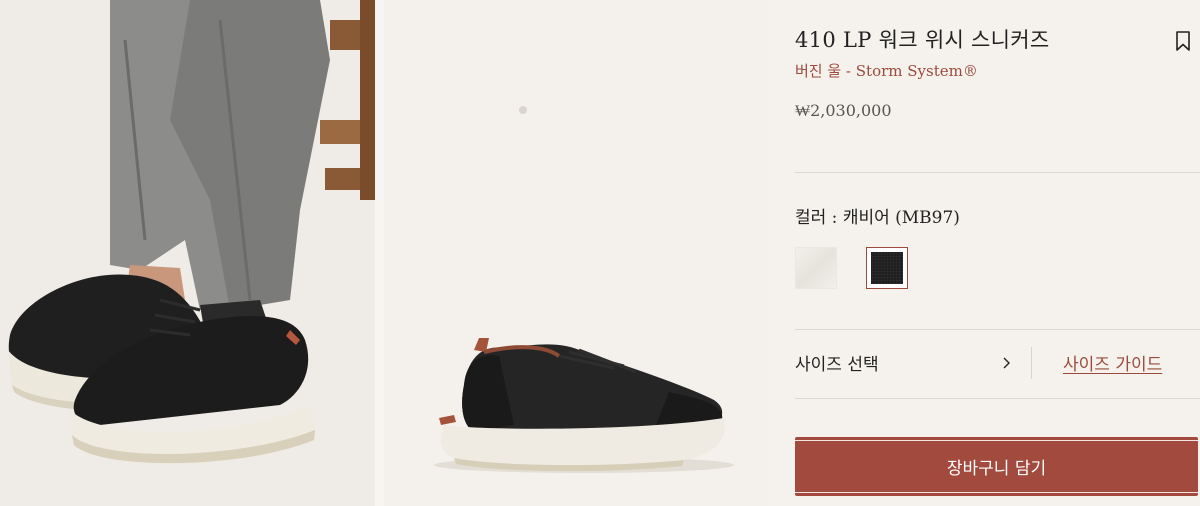 The image size is (1200, 506). I want to click on product-material: 버진 울 - Storm System®, so click(886, 71).